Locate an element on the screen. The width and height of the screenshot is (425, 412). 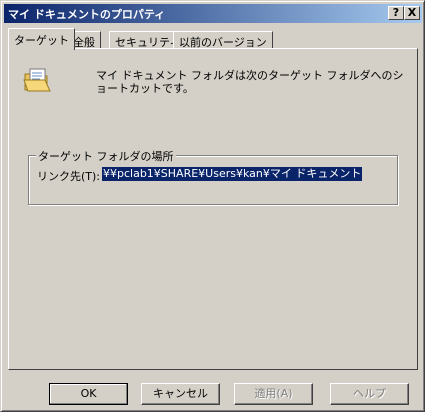
tab-previous-versions: 以前のバージョン is located at coordinates (223, 40).